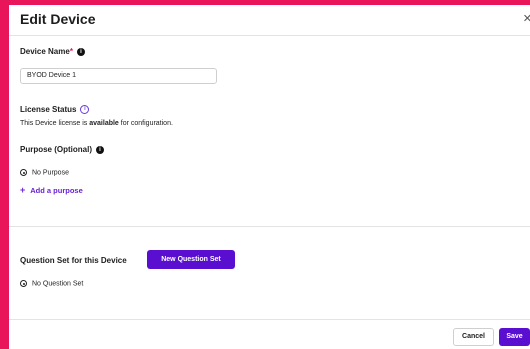 Image resolution: width=530 pixels, height=349 pixels. I want to click on device-name-label-text: Device Name, so click(45, 51).